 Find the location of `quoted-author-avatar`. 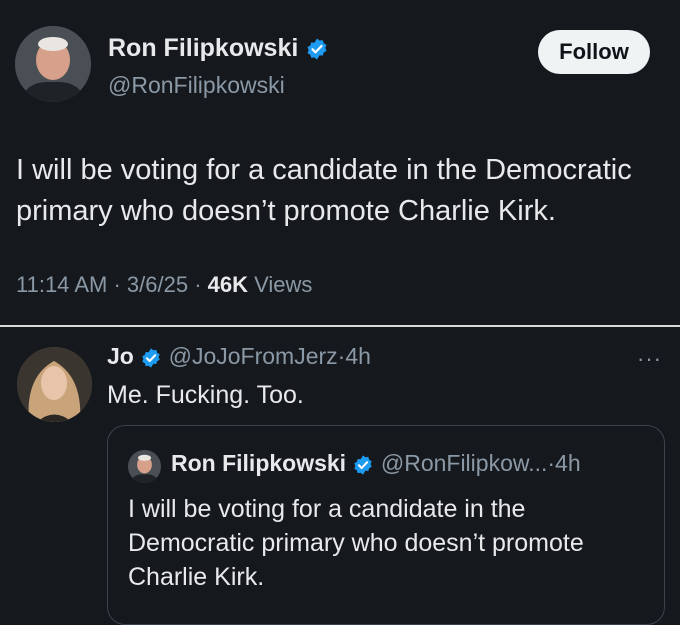

quoted-author-avatar is located at coordinates (144, 466).